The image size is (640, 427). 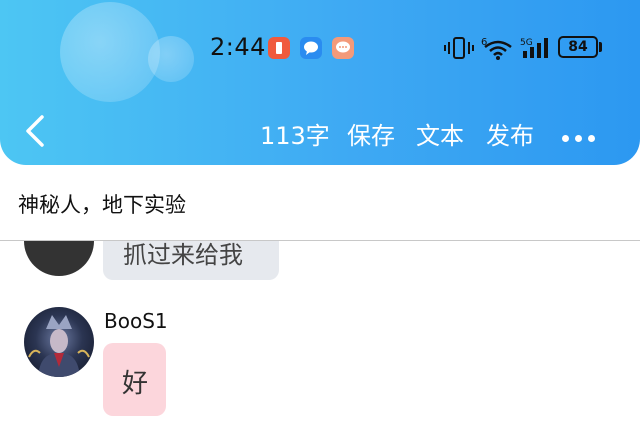 What do you see at coordinates (343, 48) in the screenshot?
I see `chat-notification-icon` at bounding box center [343, 48].